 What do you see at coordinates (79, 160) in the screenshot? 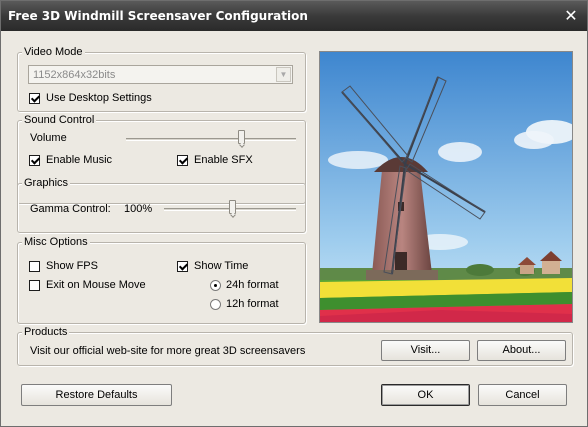
I see `enable-music-label: Enable Music` at bounding box center [79, 160].